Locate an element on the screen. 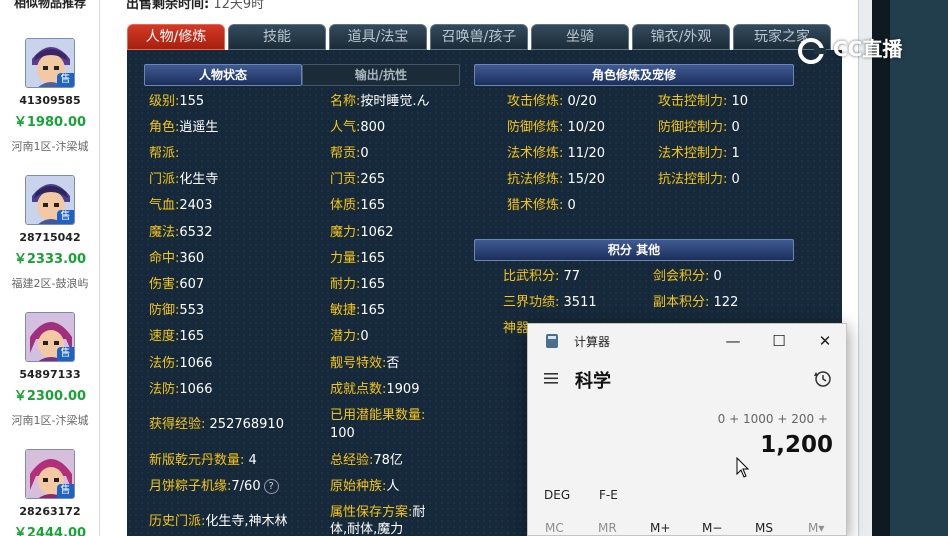 This screenshot has height=536, width=948. control-resist: 抗法控制力: 0 is located at coordinates (699, 179).